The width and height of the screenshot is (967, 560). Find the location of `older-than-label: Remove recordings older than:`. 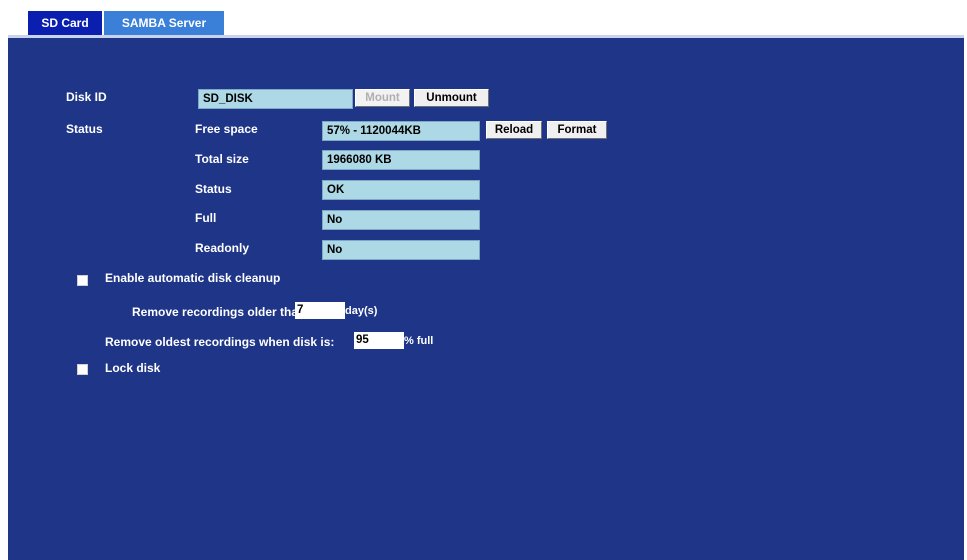

older-than-label: Remove recordings older than: is located at coordinates (221, 312).